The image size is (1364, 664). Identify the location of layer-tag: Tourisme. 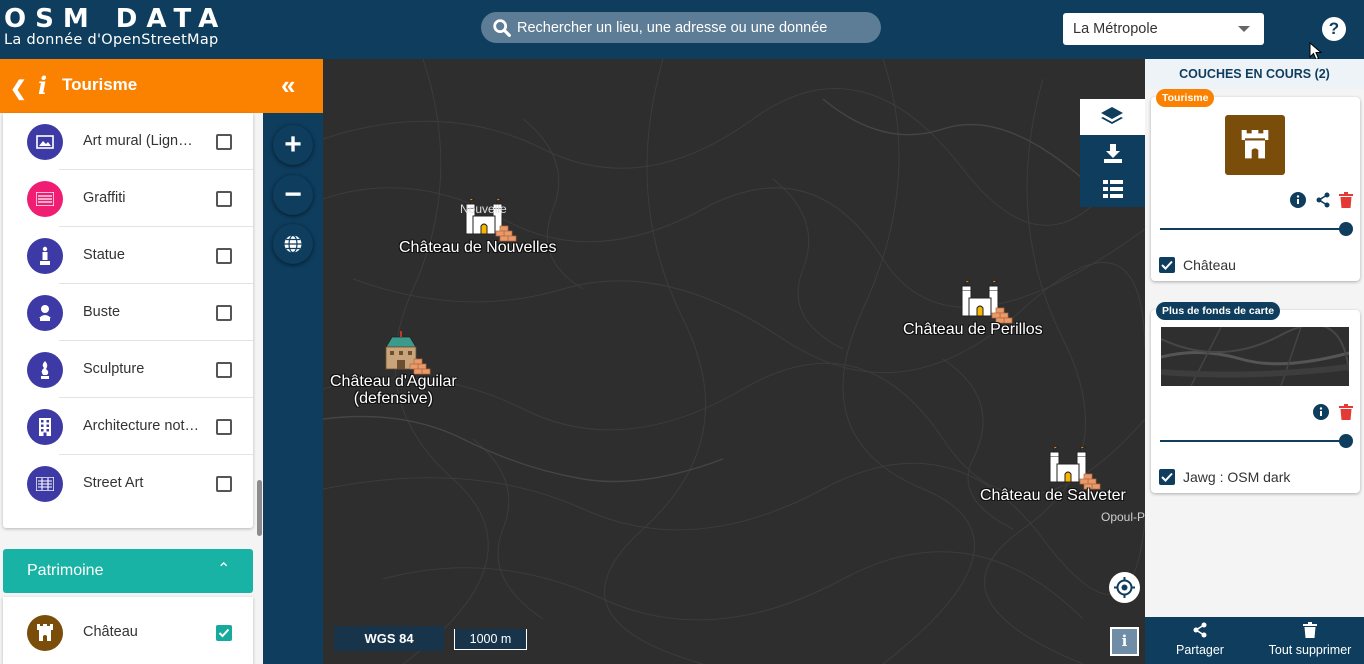
(1185, 98).